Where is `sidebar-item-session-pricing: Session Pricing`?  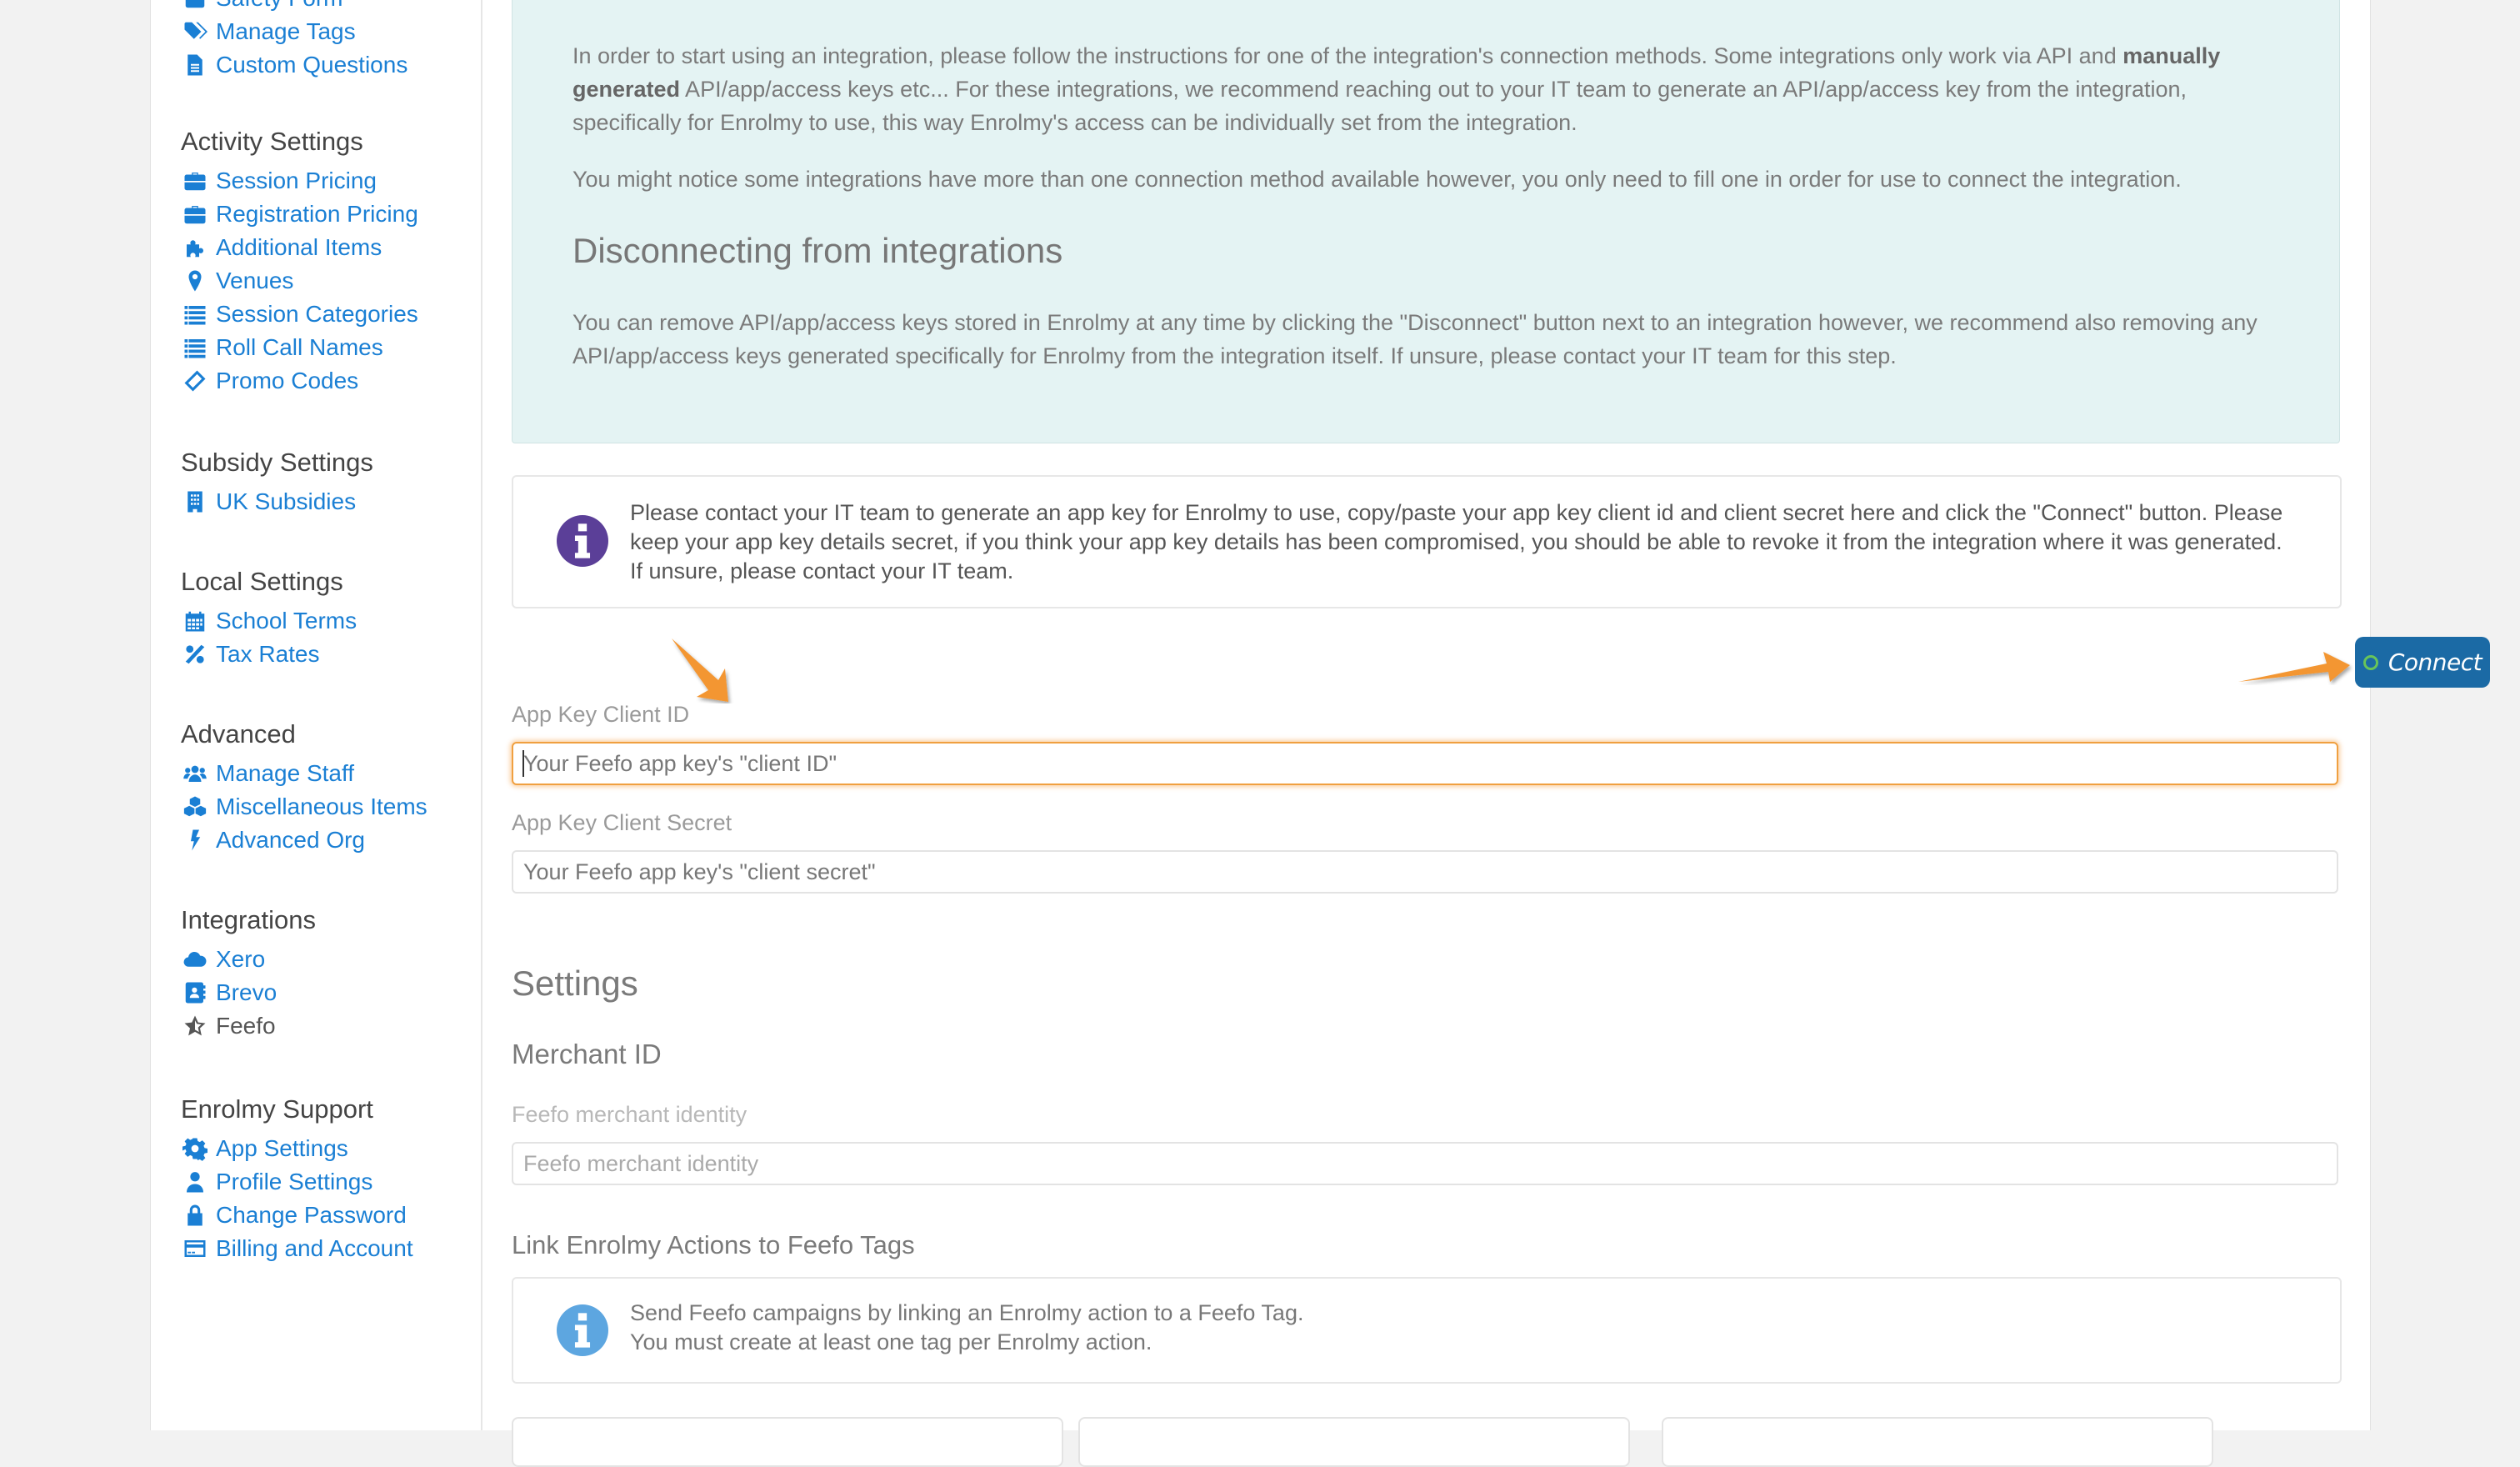 sidebar-item-session-pricing: Session Pricing is located at coordinates (299, 181).